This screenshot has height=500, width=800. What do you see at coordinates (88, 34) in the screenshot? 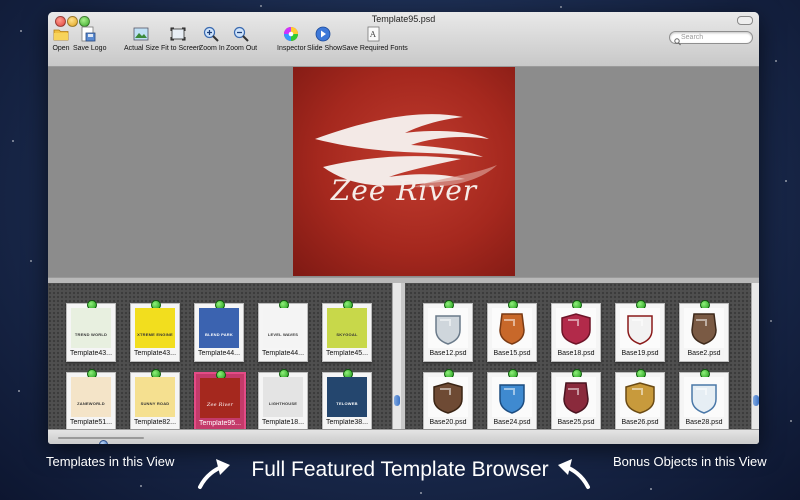
I see `save-logo-icon` at bounding box center [88, 34].